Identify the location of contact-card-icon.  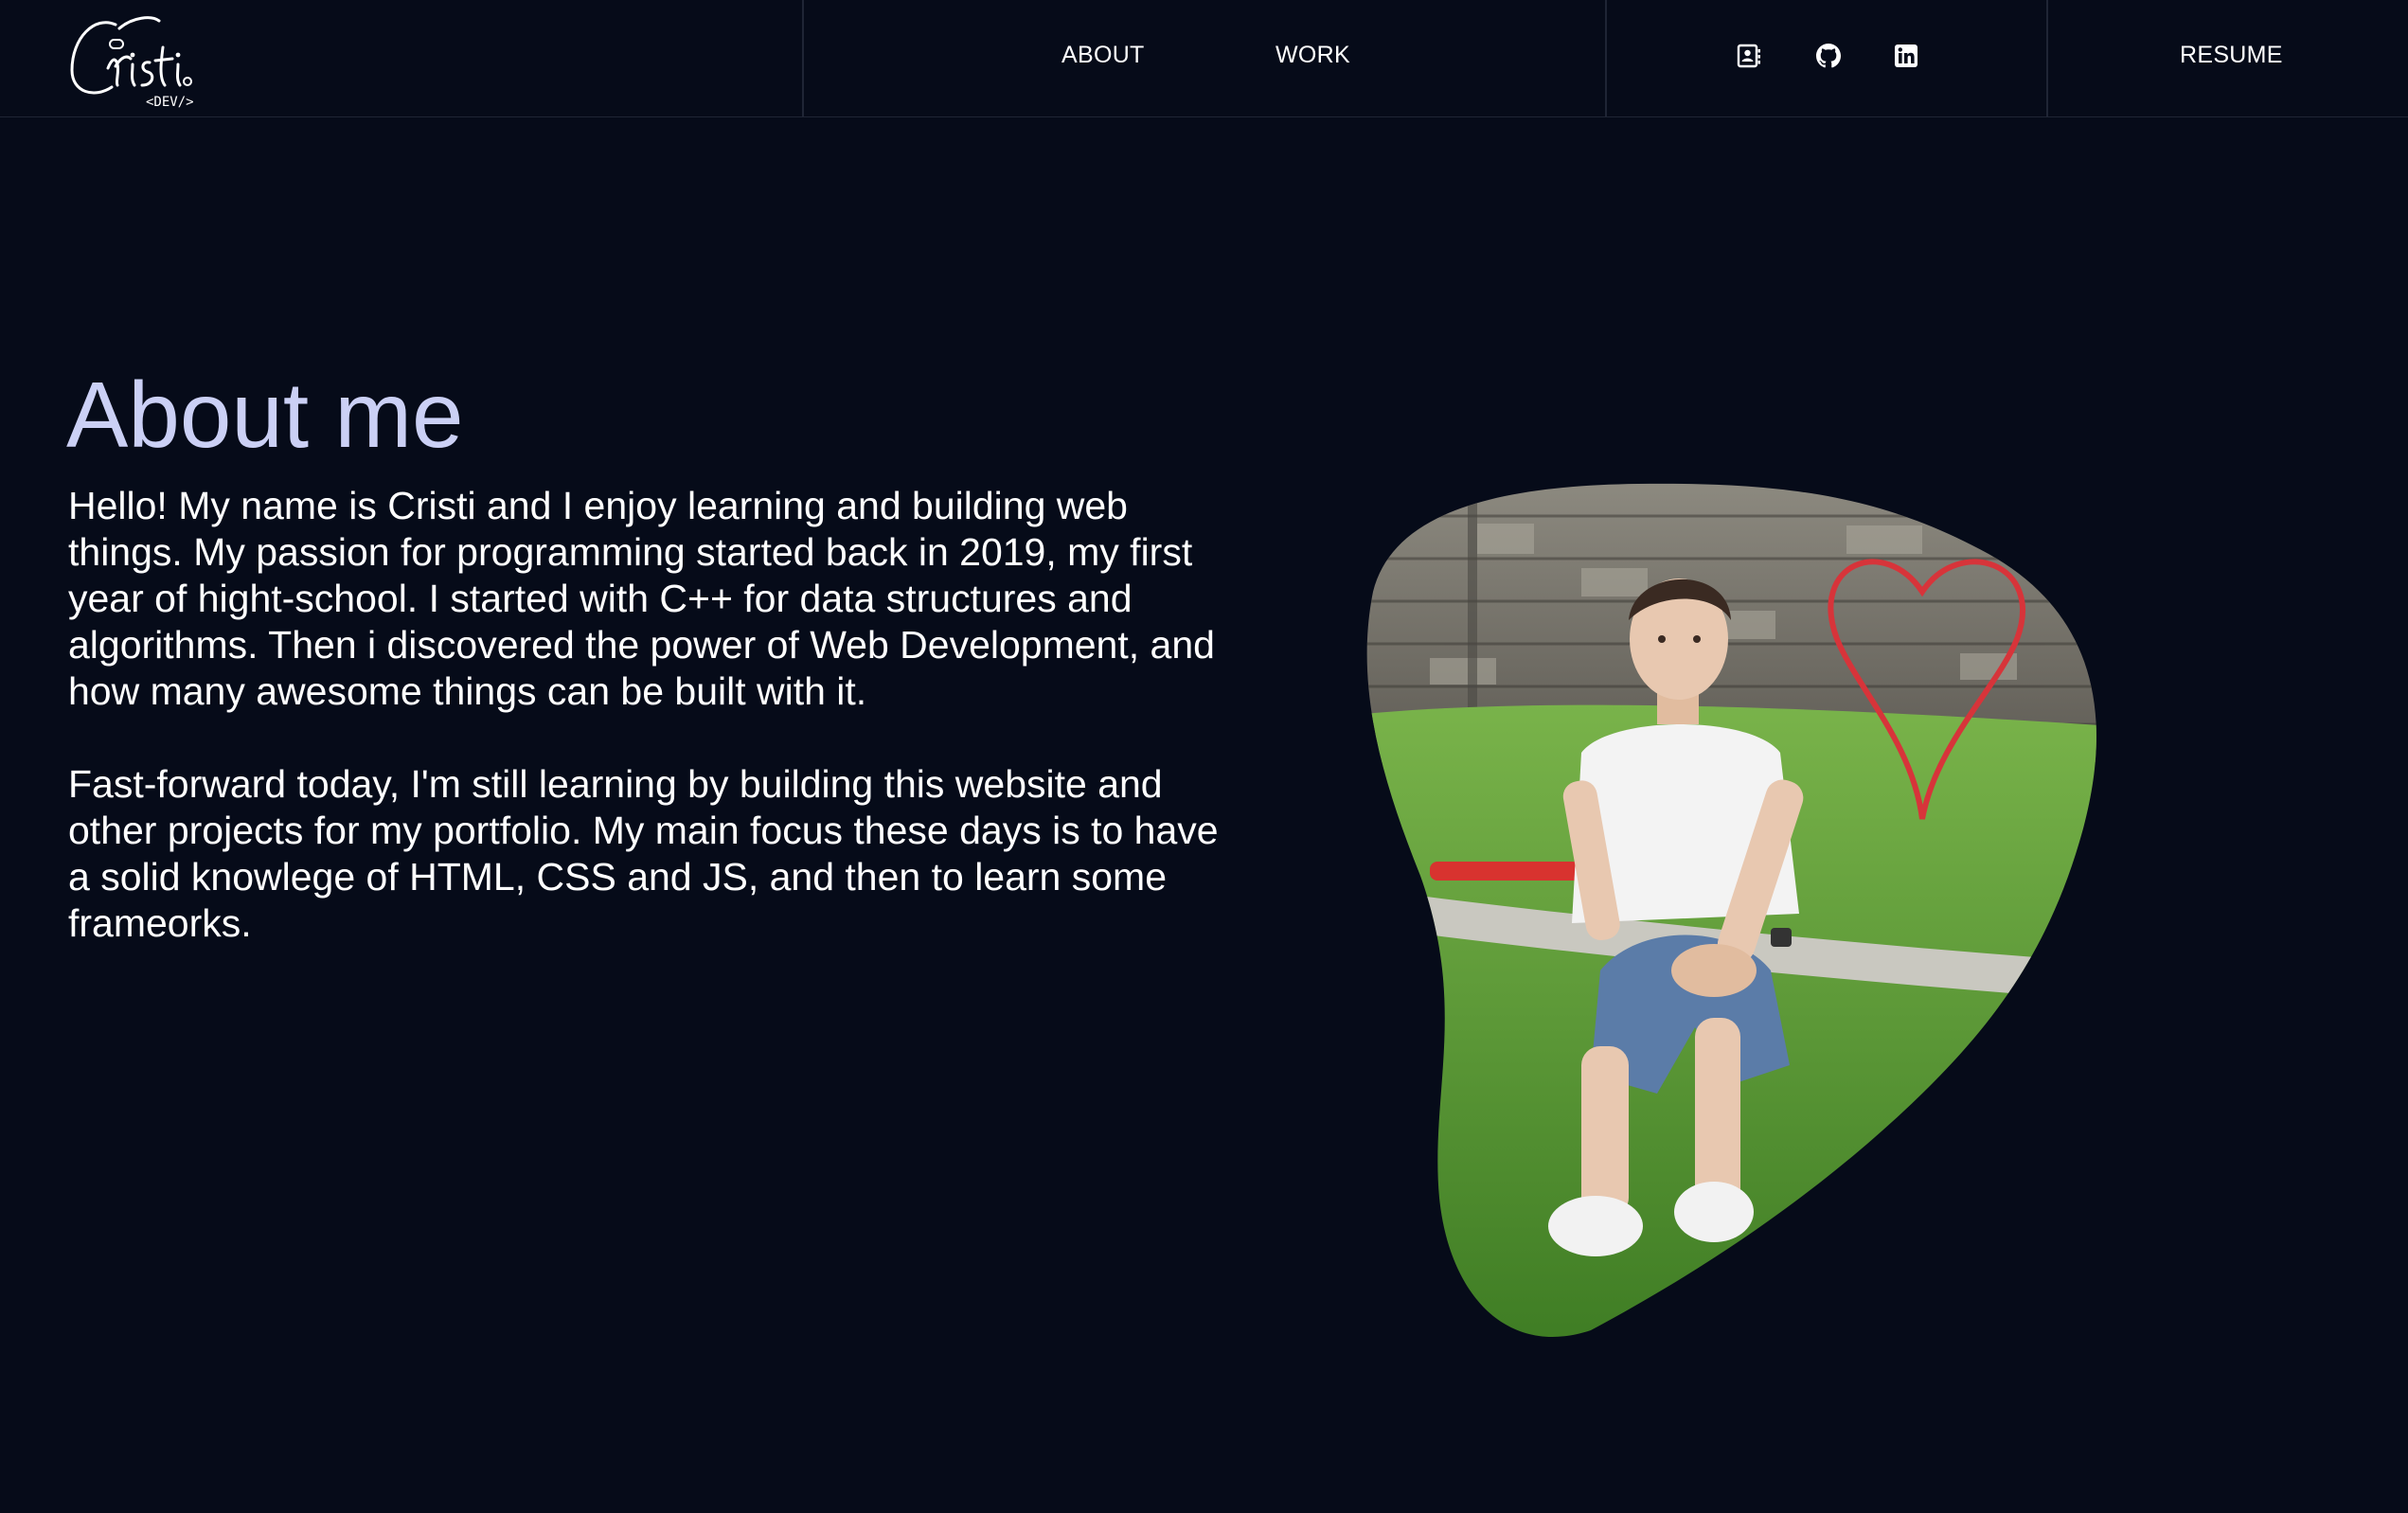
(1749, 56).